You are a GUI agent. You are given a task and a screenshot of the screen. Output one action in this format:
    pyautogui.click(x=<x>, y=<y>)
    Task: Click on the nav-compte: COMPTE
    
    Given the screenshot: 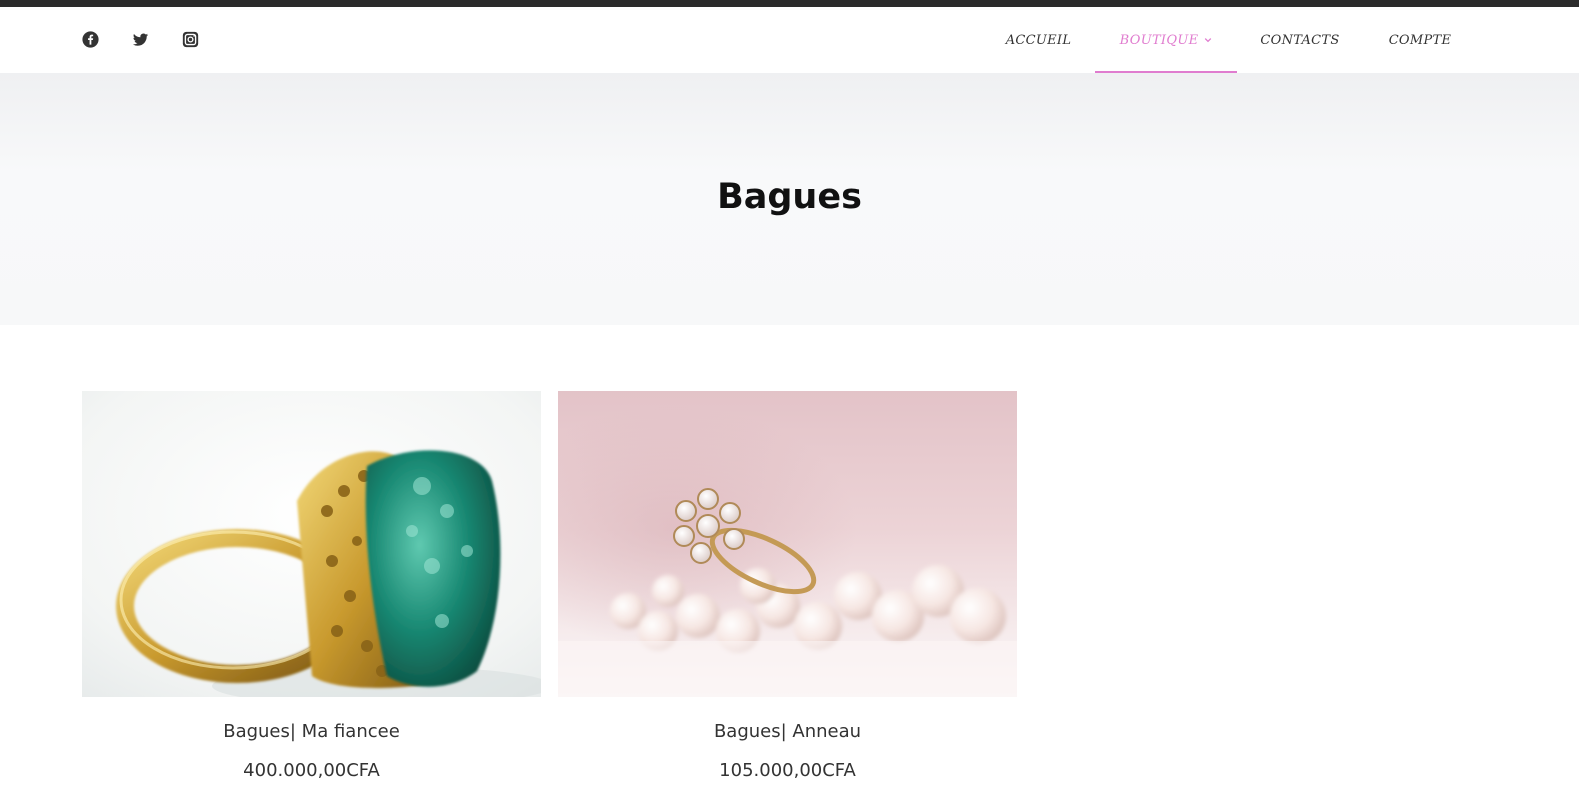 What is the action you would take?
    pyautogui.click(x=1420, y=40)
    